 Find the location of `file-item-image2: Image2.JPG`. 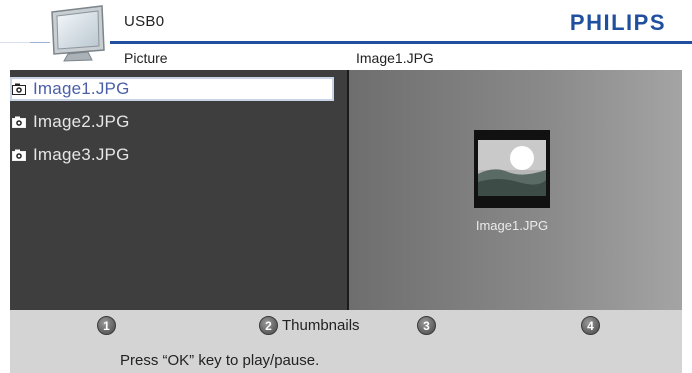

file-item-image2: Image2.JPG is located at coordinates (173, 122).